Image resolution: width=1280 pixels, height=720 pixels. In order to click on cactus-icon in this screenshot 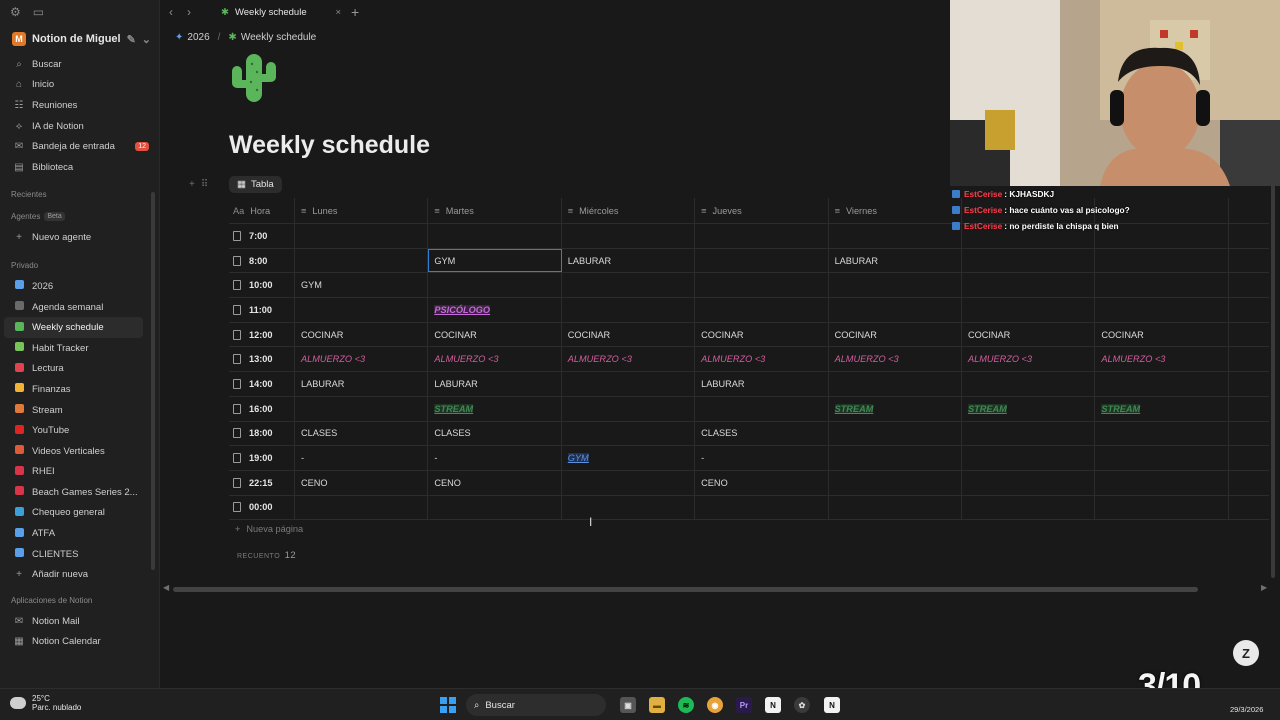, I will do `click(254, 78)`.